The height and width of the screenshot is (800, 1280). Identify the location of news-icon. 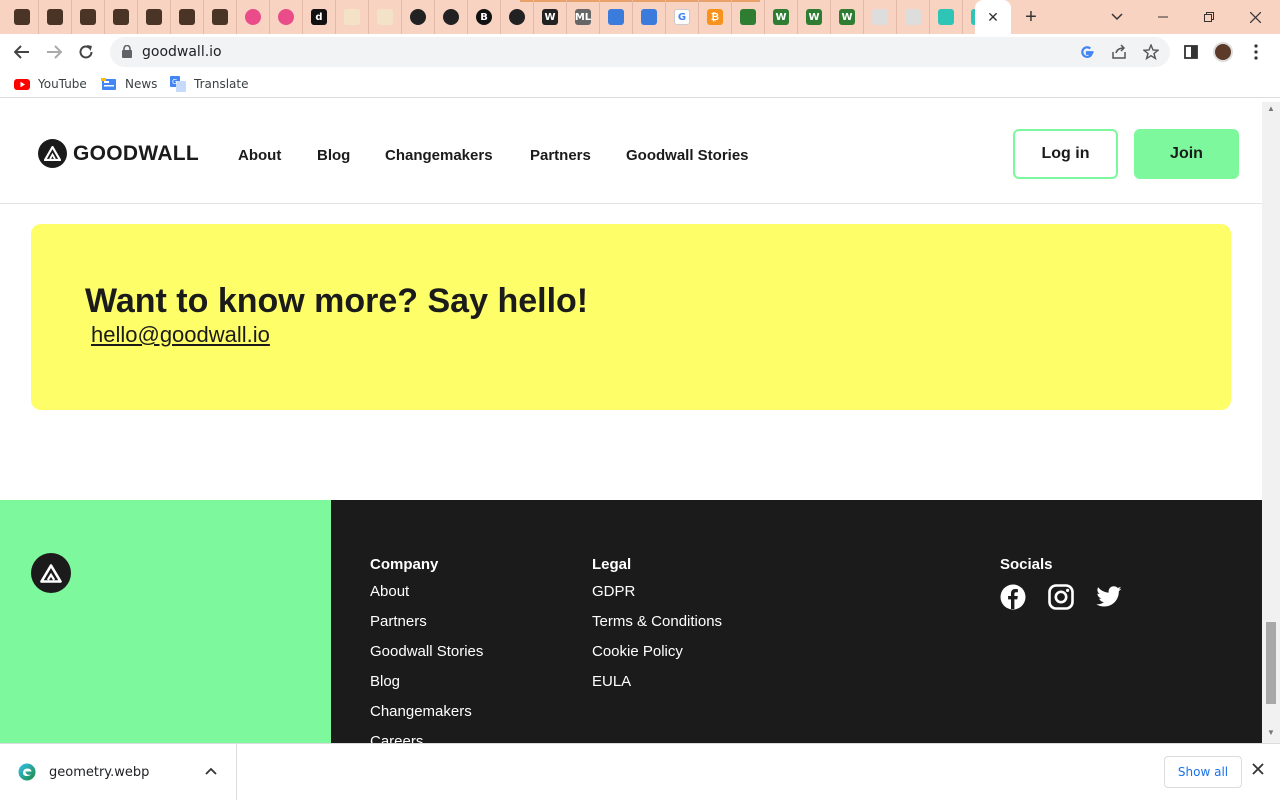
(109, 84).